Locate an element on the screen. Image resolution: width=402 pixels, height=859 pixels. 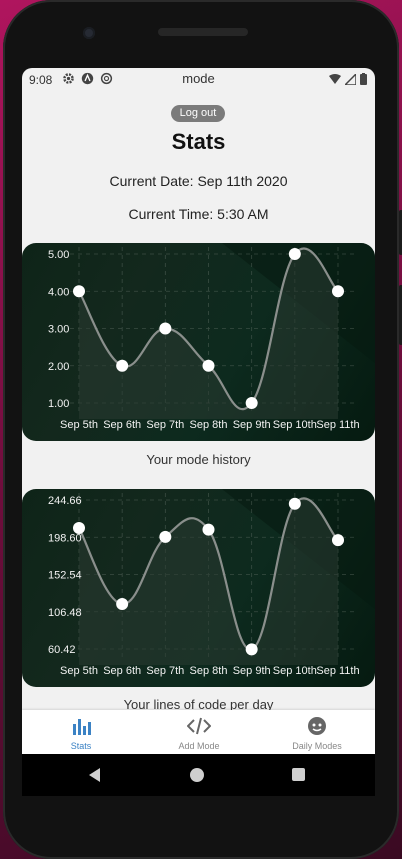
current-time: Current Time: 5:30 AM is located at coordinates (198, 214).